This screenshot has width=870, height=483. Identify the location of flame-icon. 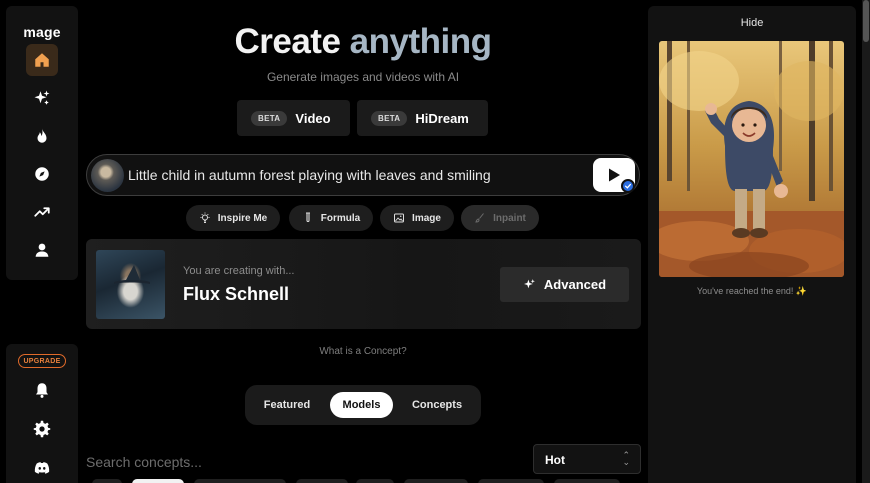
(42, 135).